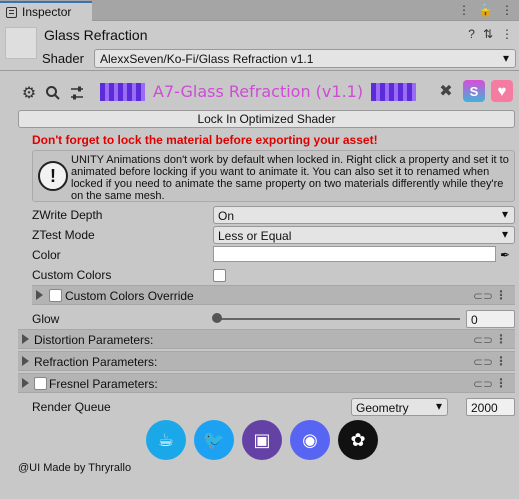 This screenshot has width=519, height=499. Describe the element at coordinates (94, 340) in the screenshot. I see `section-title: Distortion Parameters:` at that location.